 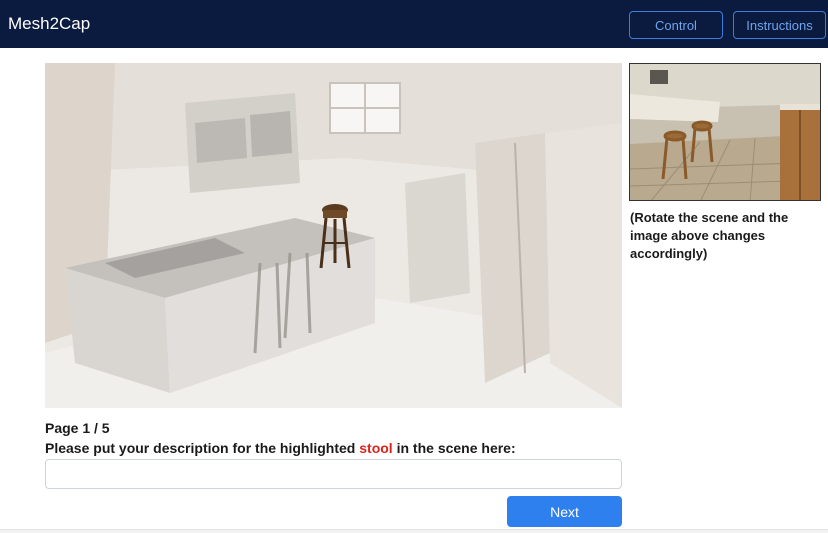 What do you see at coordinates (564, 511) in the screenshot?
I see `next-button: Next` at bounding box center [564, 511].